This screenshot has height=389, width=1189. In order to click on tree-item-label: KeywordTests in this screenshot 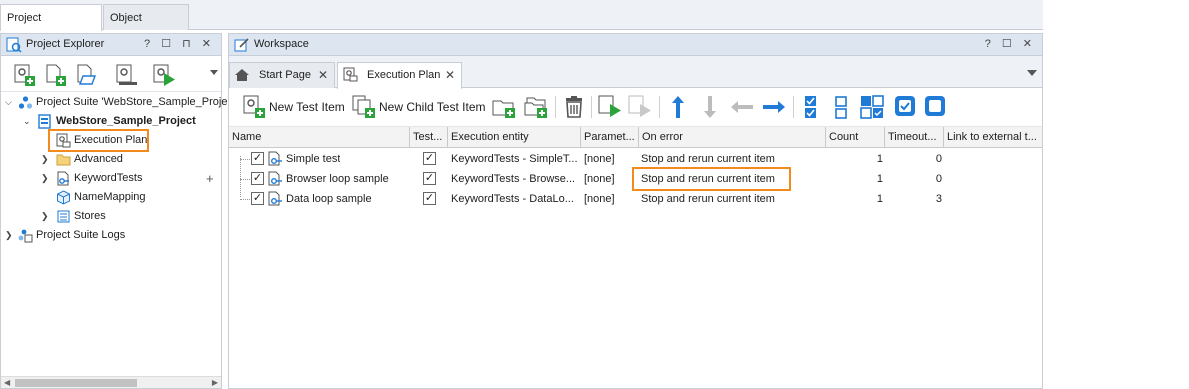, I will do `click(108, 178)`.